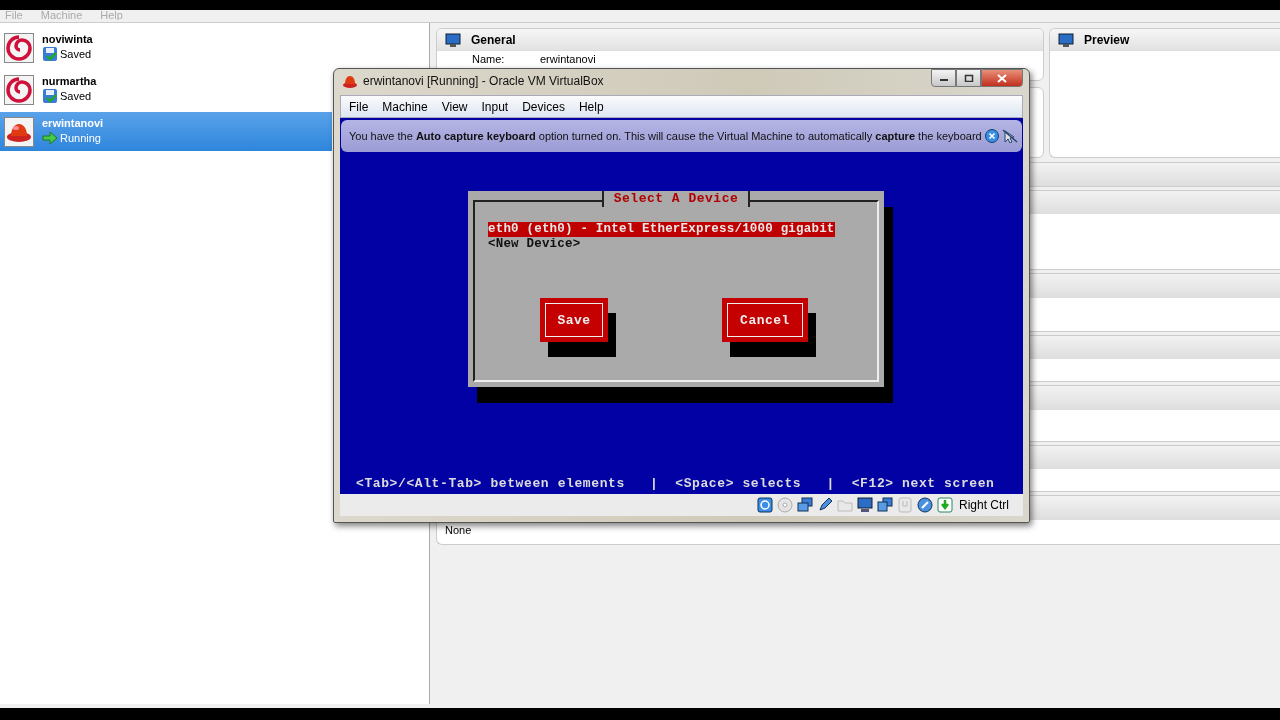 The image size is (1280, 720). I want to click on crossed-cursor-icon, so click(1009, 136).